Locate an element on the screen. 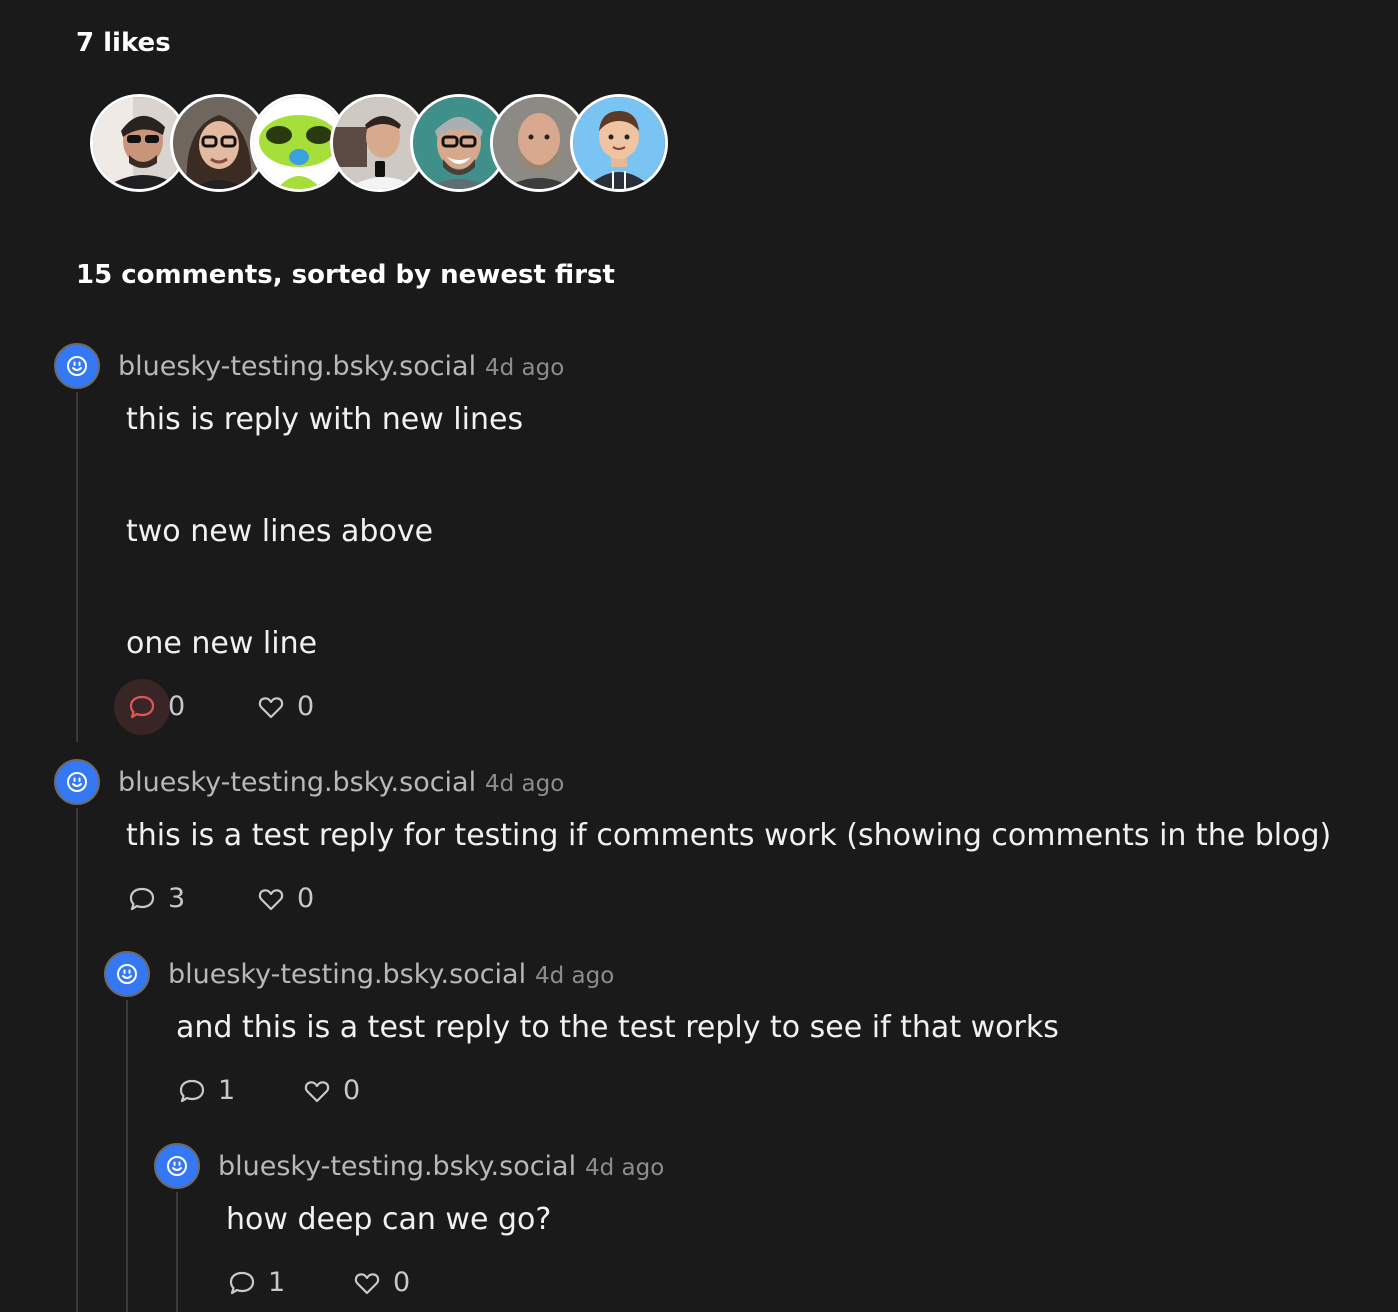 The width and height of the screenshot is (1398, 1312). reply-button: 3 is located at coordinates (156, 899).